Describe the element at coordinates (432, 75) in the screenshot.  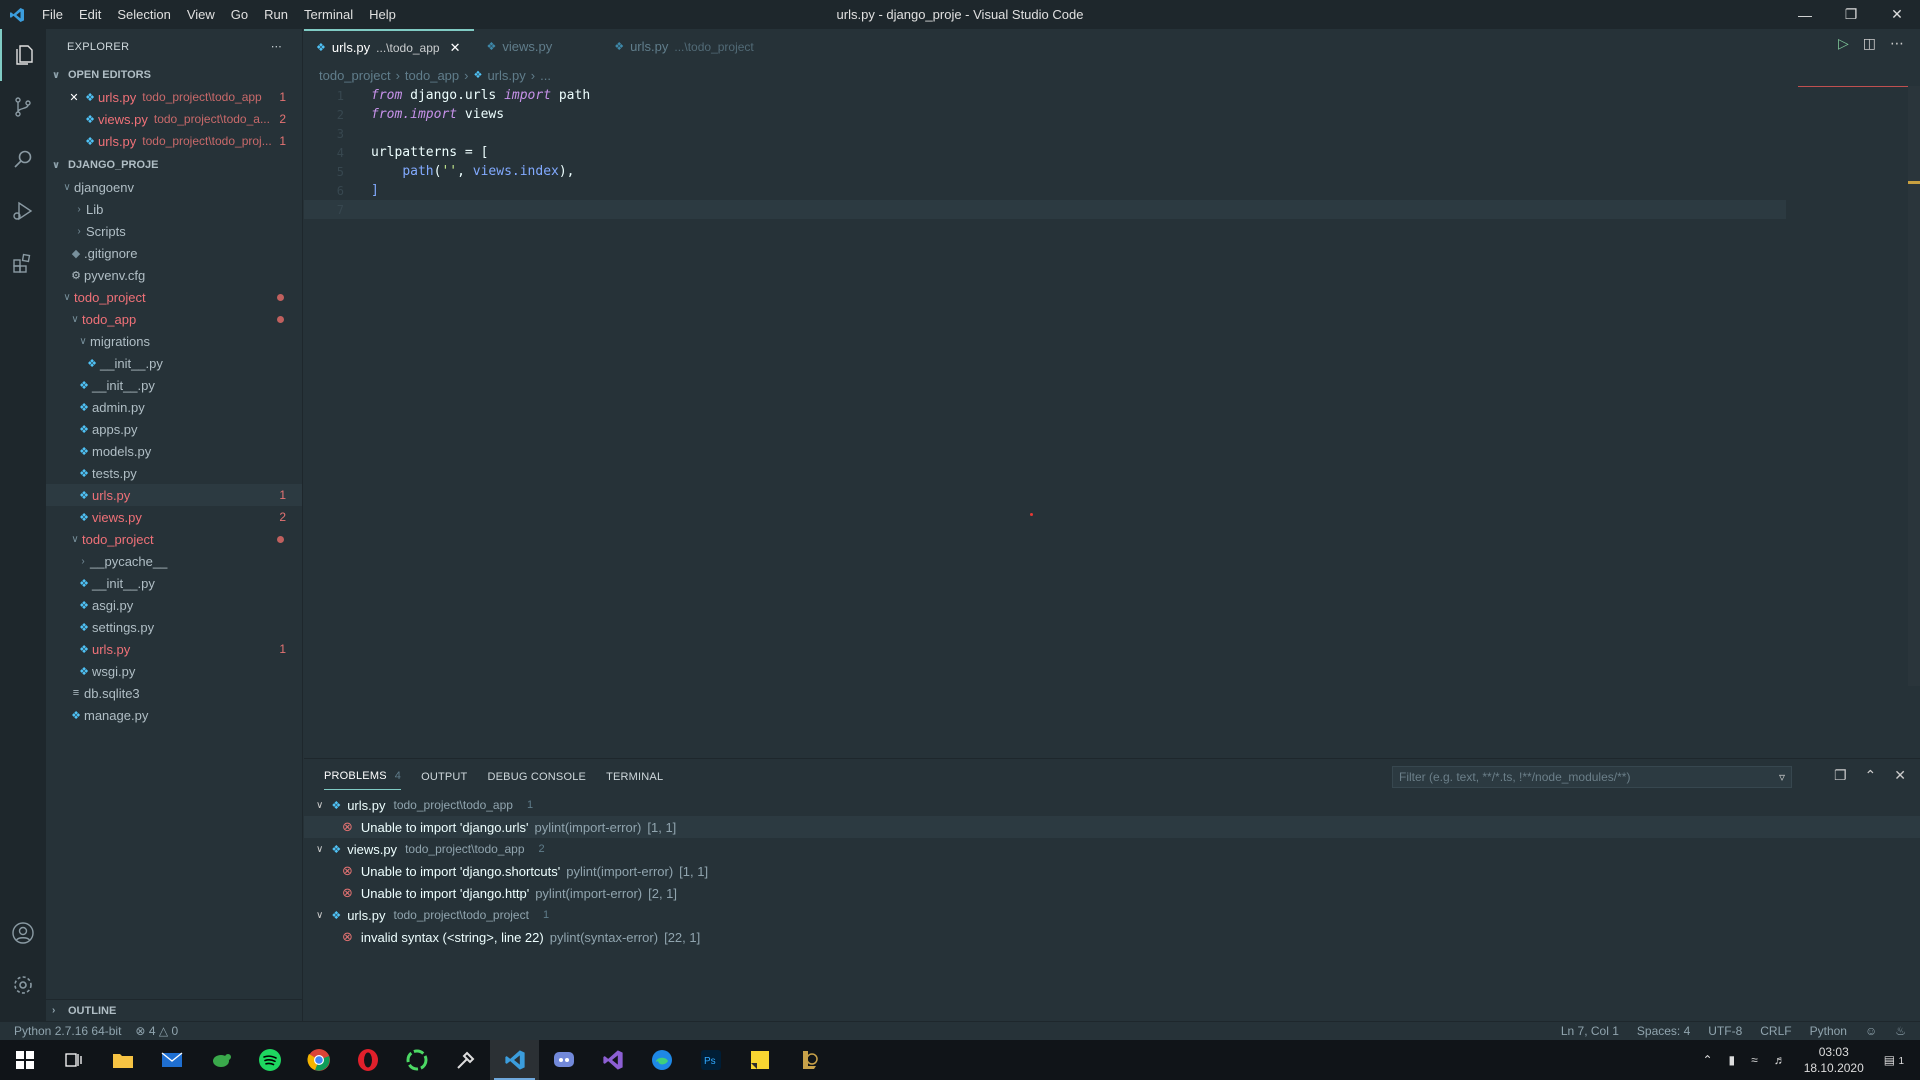
I see `breadcrumb-item: todo_app` at that location.